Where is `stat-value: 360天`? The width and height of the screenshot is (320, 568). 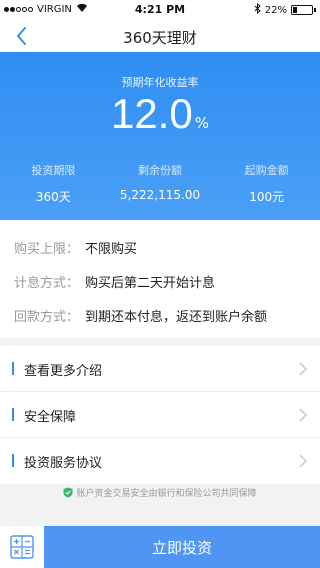
stat-value: 360天 is located at coordinates (53, 197).